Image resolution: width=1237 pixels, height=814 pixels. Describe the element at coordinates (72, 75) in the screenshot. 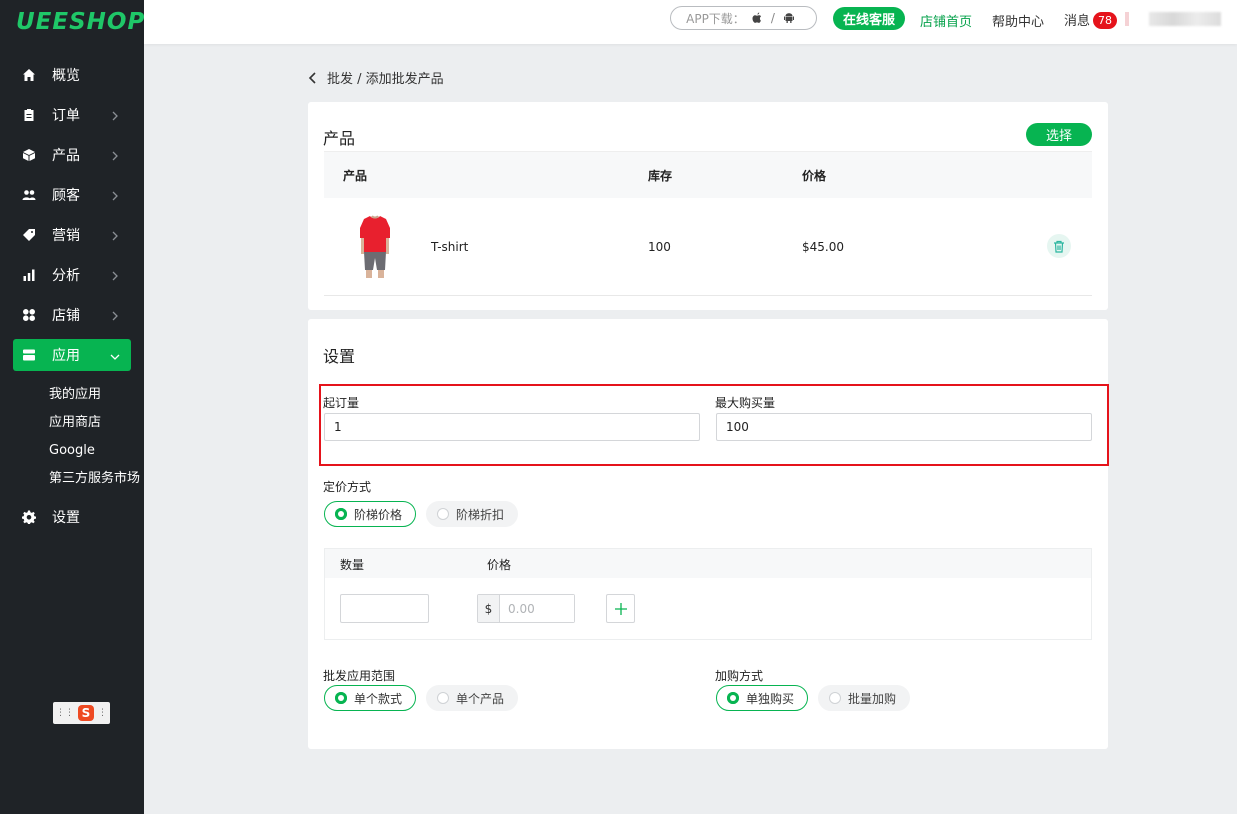

I see `sidebar-item-overview: 概览` at that location.